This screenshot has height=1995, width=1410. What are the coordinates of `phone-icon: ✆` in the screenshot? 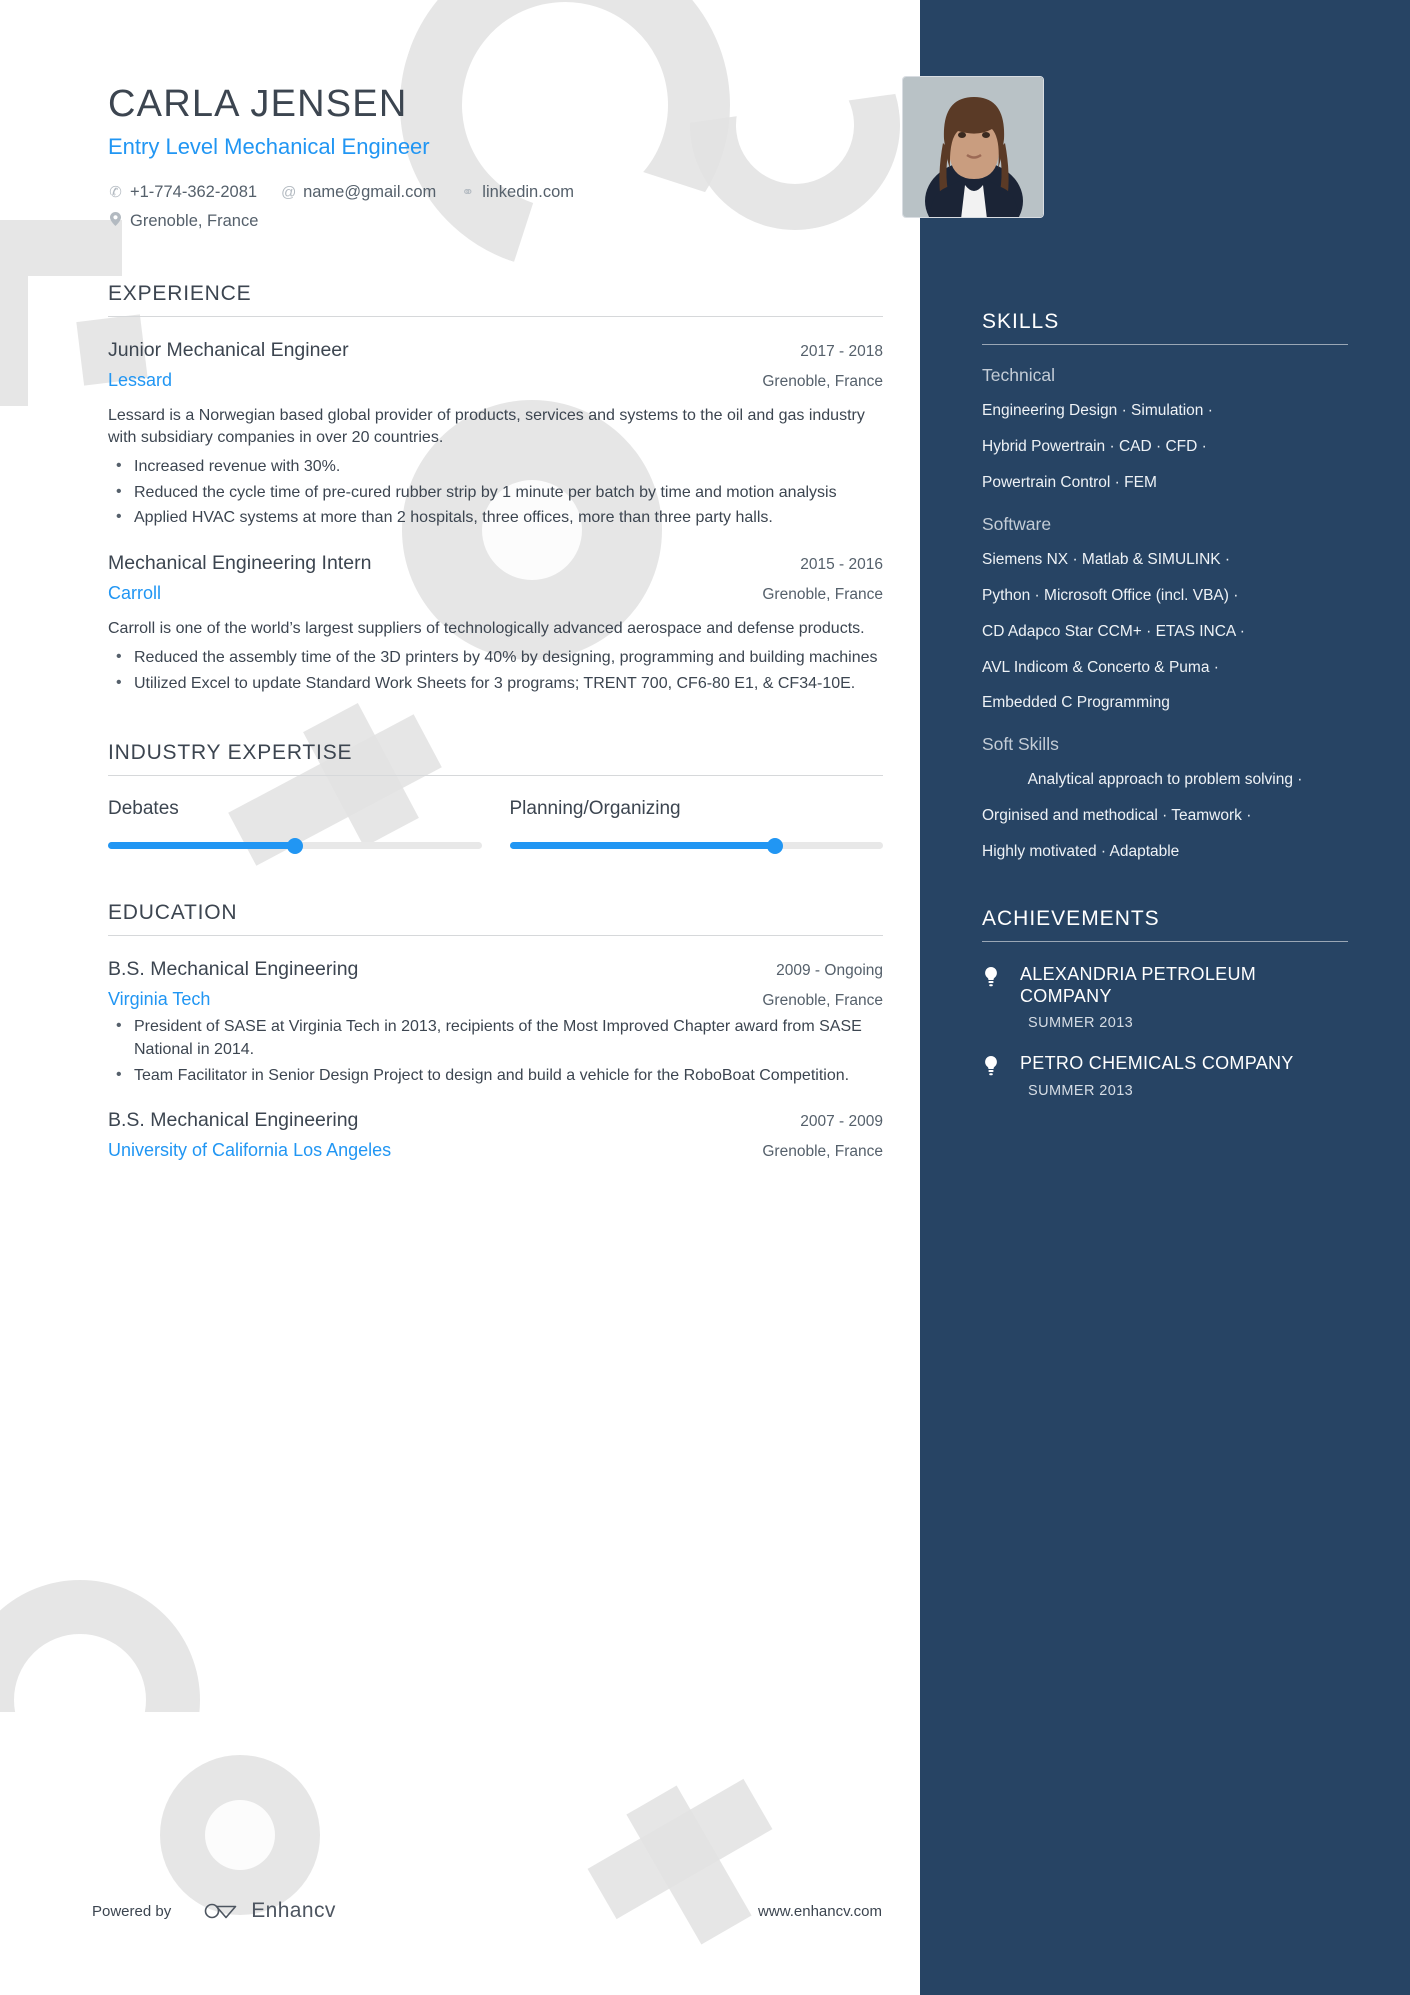 It's located at (115, 192).